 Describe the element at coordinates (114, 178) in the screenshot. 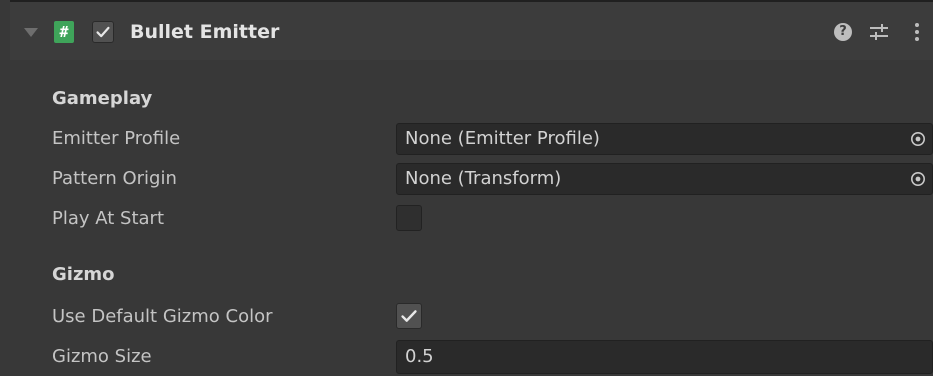

I see `pattern-origin-label: Pattern Origin` at that location.